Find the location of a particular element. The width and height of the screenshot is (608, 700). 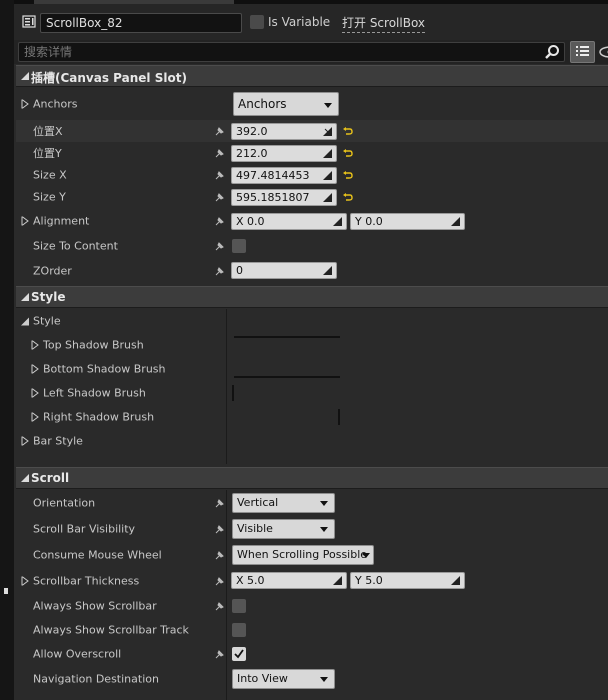

navigation-destination-value: Into View is located at coordinates (262, 678).